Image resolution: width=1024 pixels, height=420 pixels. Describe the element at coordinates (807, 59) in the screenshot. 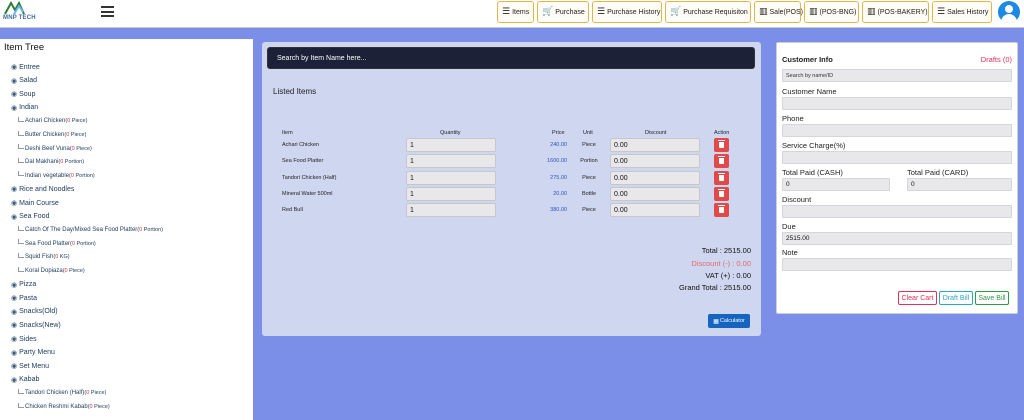

I see `customer-info-title: Customer Info` at that location.